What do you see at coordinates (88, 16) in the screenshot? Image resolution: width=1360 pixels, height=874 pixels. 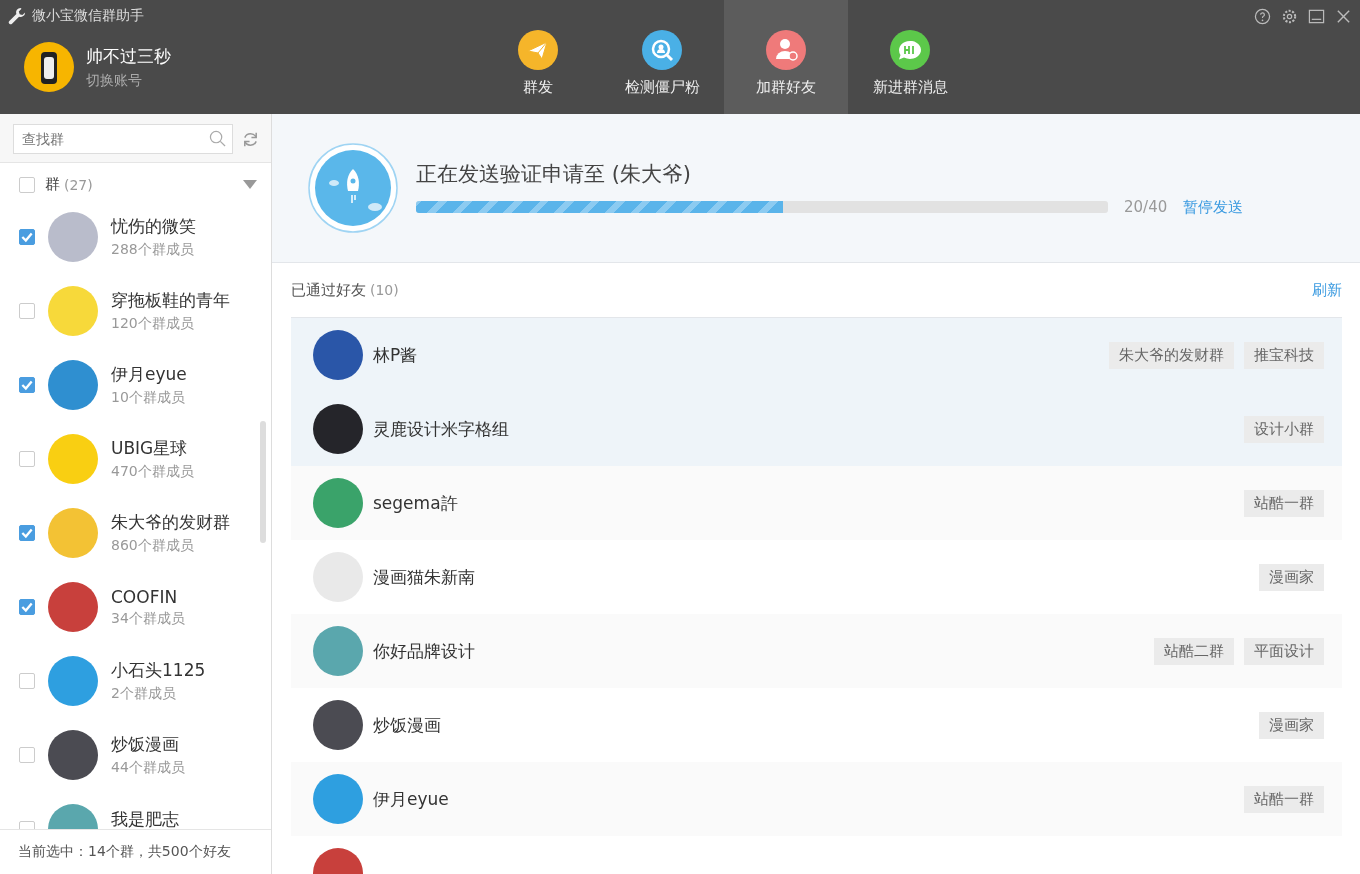 I see `window-title: 微小宝微信群助手` at bounding box center [88, 16].